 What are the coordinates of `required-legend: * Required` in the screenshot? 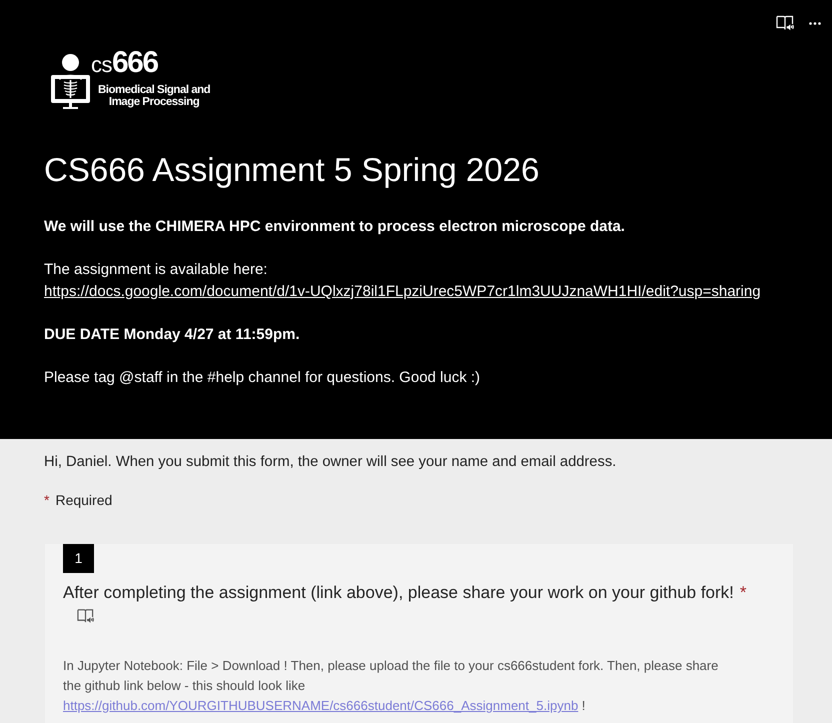 It's located at (416, 500).